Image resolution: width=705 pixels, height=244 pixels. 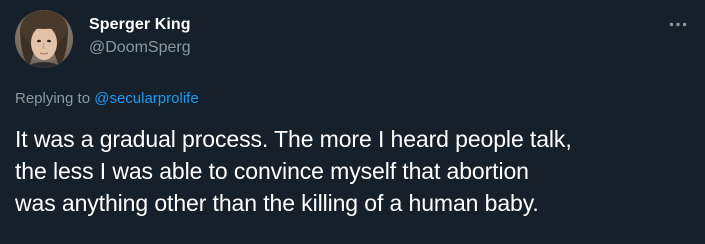 I want to click on replying-to-line: Replying to @secularprolife, so click(x=107, y=99).